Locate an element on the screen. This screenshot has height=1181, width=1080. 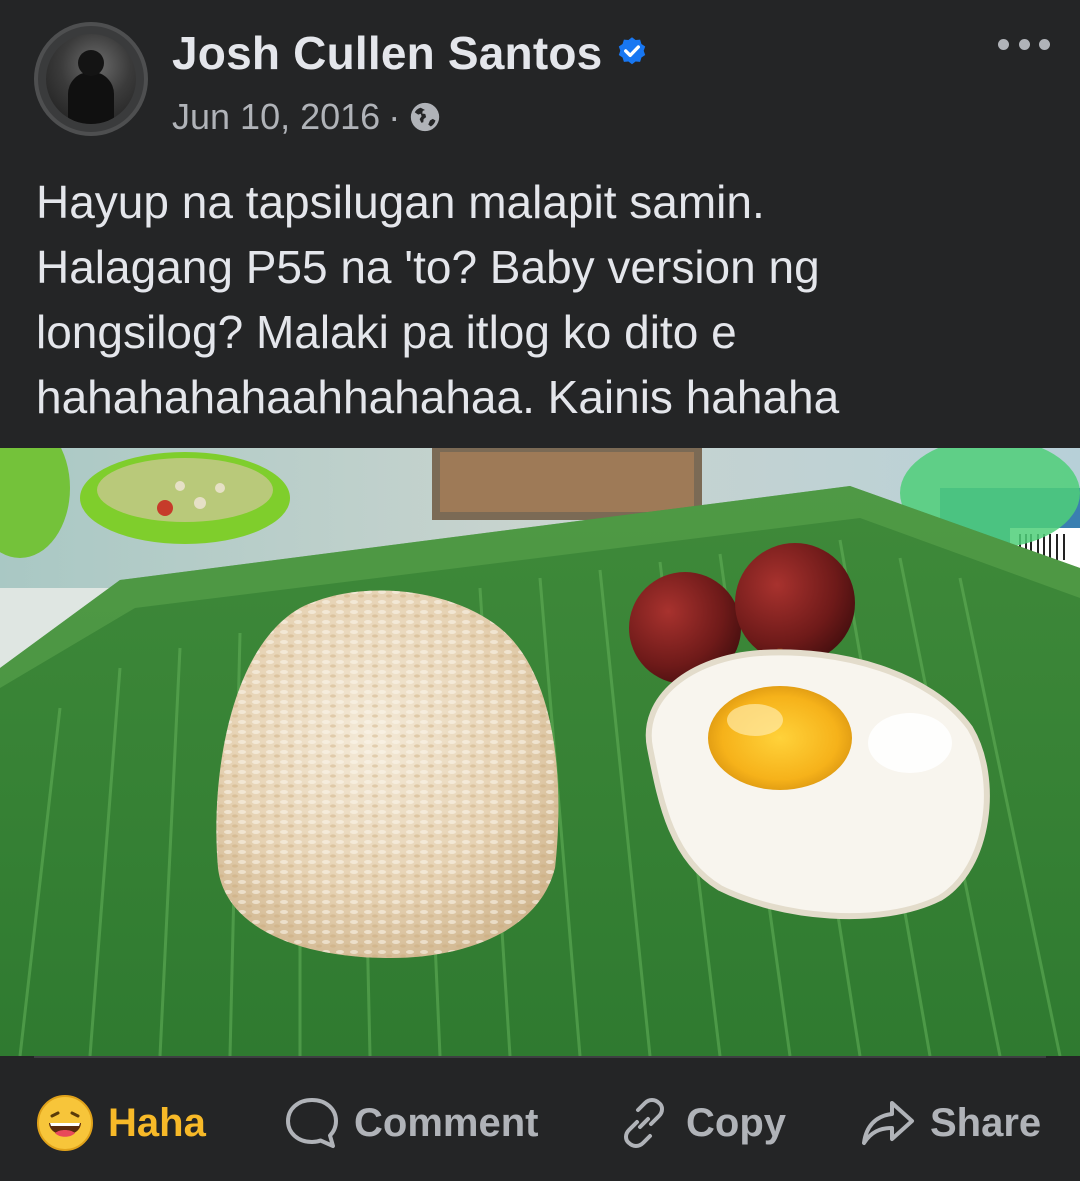
share-button: Share is located at coordinates (950, 1123).